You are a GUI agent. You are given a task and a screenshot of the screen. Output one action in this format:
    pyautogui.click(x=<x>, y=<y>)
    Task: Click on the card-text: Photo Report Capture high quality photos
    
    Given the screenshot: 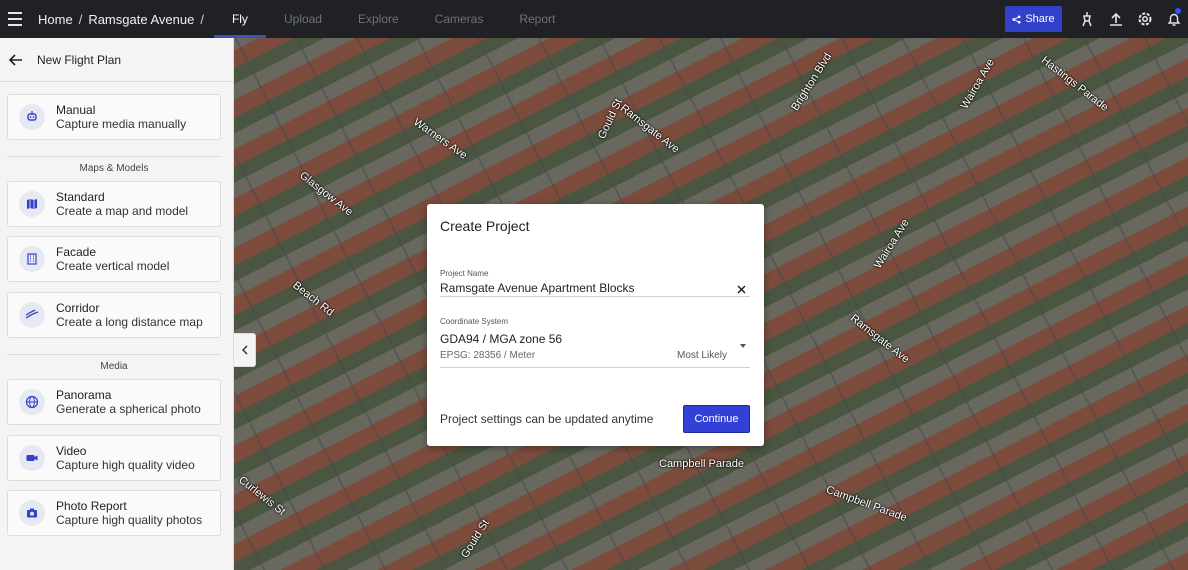 What is the action you would take?
    pyautogui.click(x=129, y=512)
    